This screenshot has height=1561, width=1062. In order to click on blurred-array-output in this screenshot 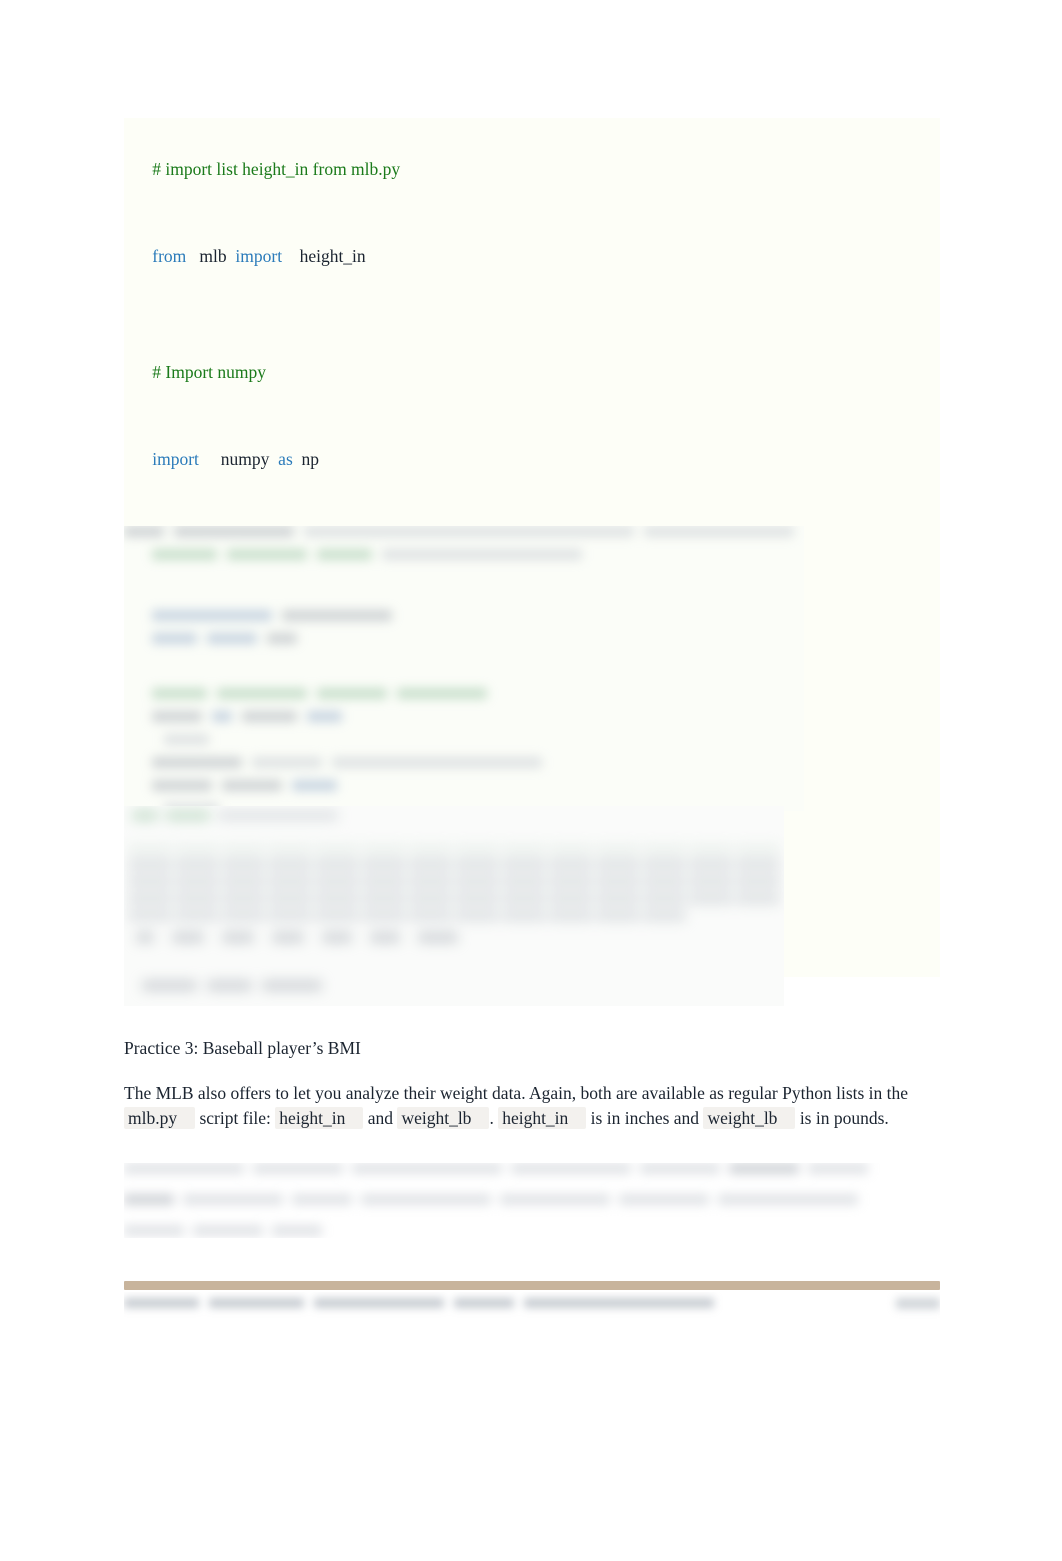, I will do `click(454, 906)`.